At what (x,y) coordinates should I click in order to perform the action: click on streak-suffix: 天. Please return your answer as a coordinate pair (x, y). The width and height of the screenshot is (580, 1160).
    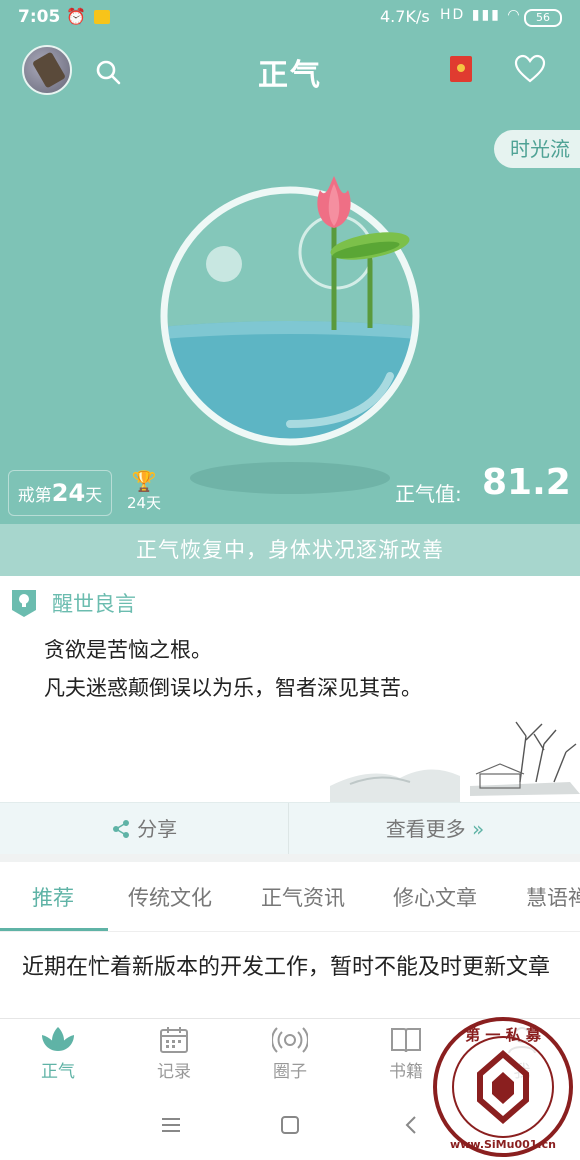
    Looking at the image, I should click on (94, 496).